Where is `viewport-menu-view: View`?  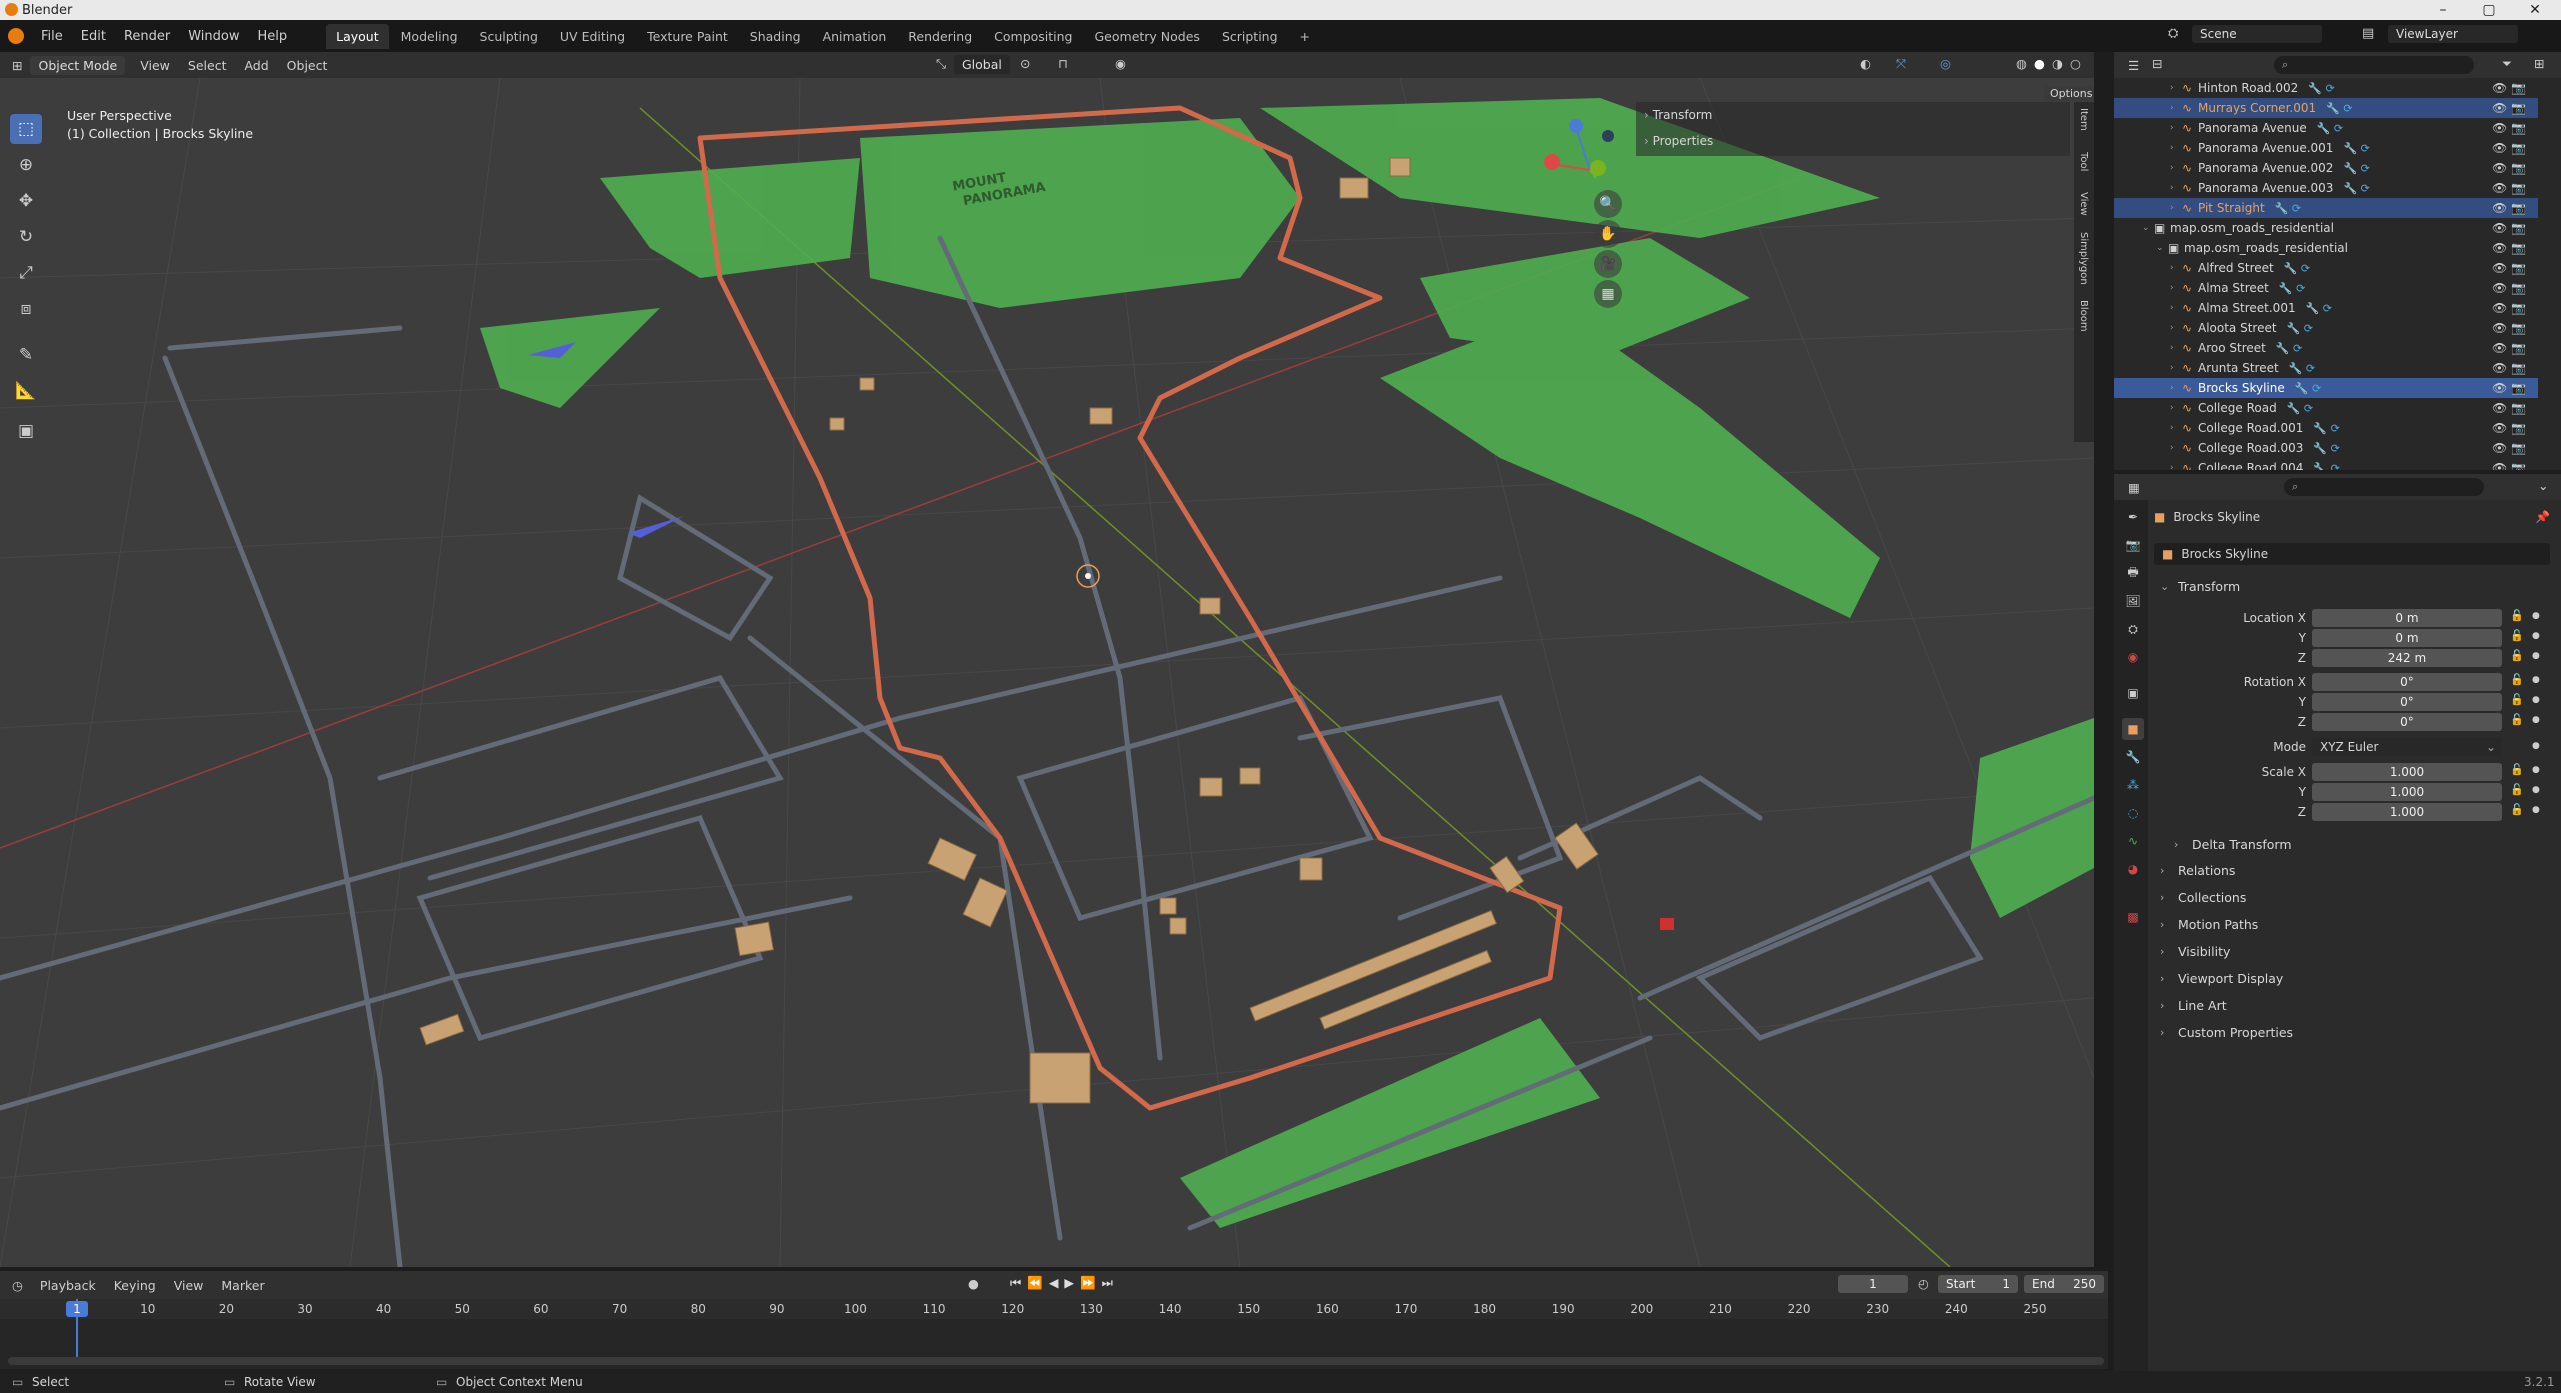 viewport-menu-view: View is located at coordinates (155, 65).